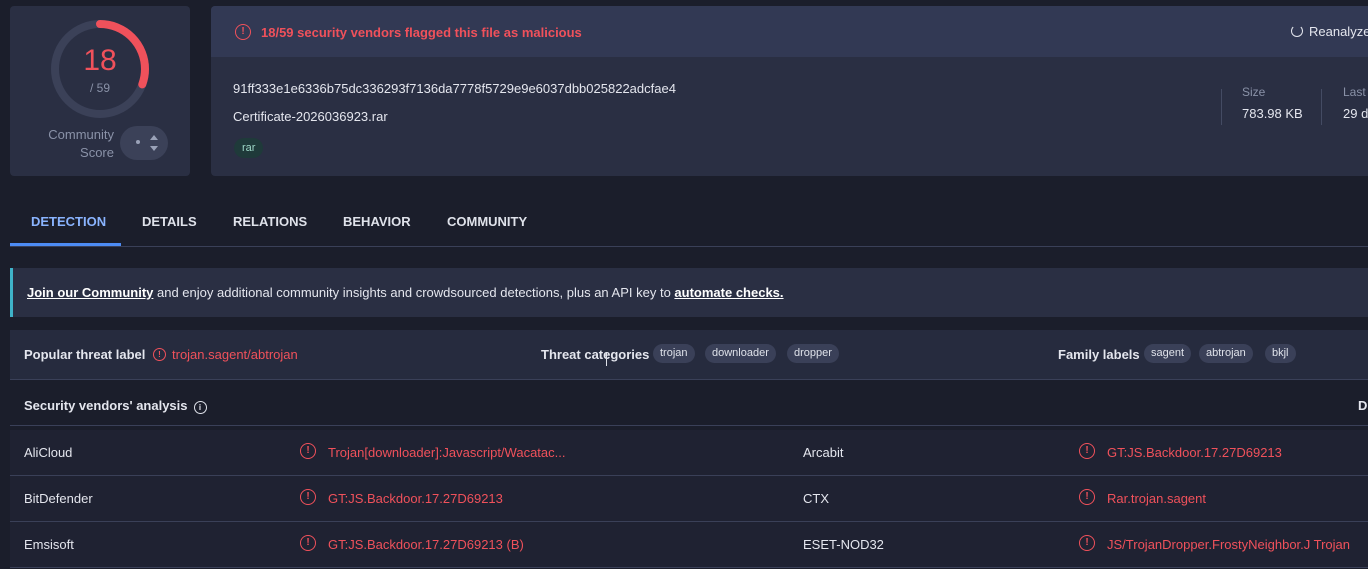 This screenshot has height=569, width=1368. Describe the element at coordinates (81, 143) in the screenshot. I see `community-score-label: Community Score` at that location.